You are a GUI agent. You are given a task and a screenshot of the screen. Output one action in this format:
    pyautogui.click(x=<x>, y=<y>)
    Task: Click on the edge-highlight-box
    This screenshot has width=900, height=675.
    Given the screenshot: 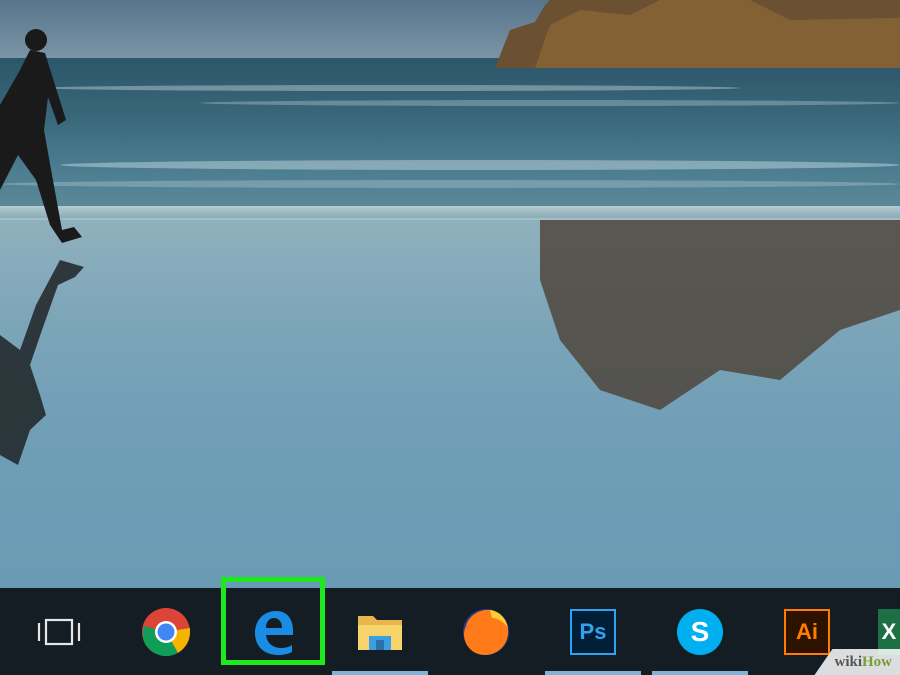 What is the action you would take?
    pyautogui.click(x=273, y=621)
    